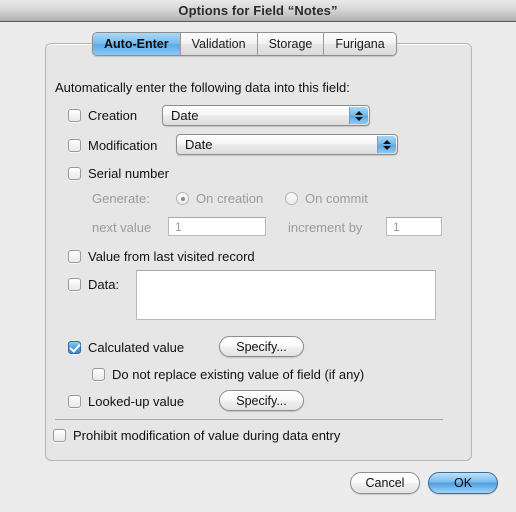 This screenshot has height=512, width=516. I want to click on next-value-label-row: next value, so click(121, 227).